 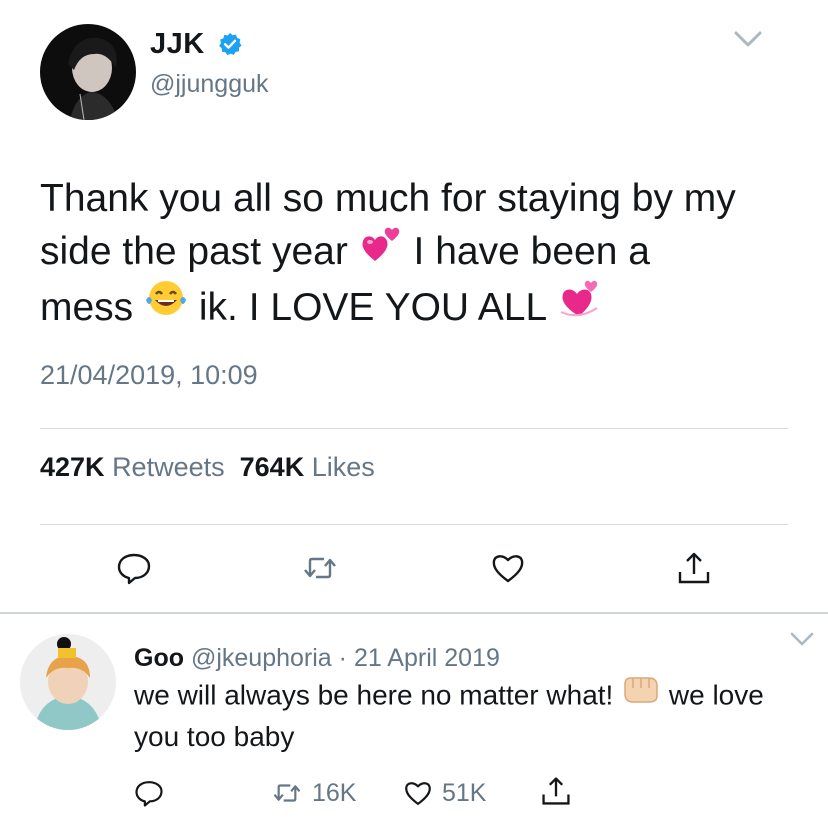 What do you see at coordinates (166, 305) in the screenshot?
I see `tears-of-joy-emoji` at bounding box center [166, 305].